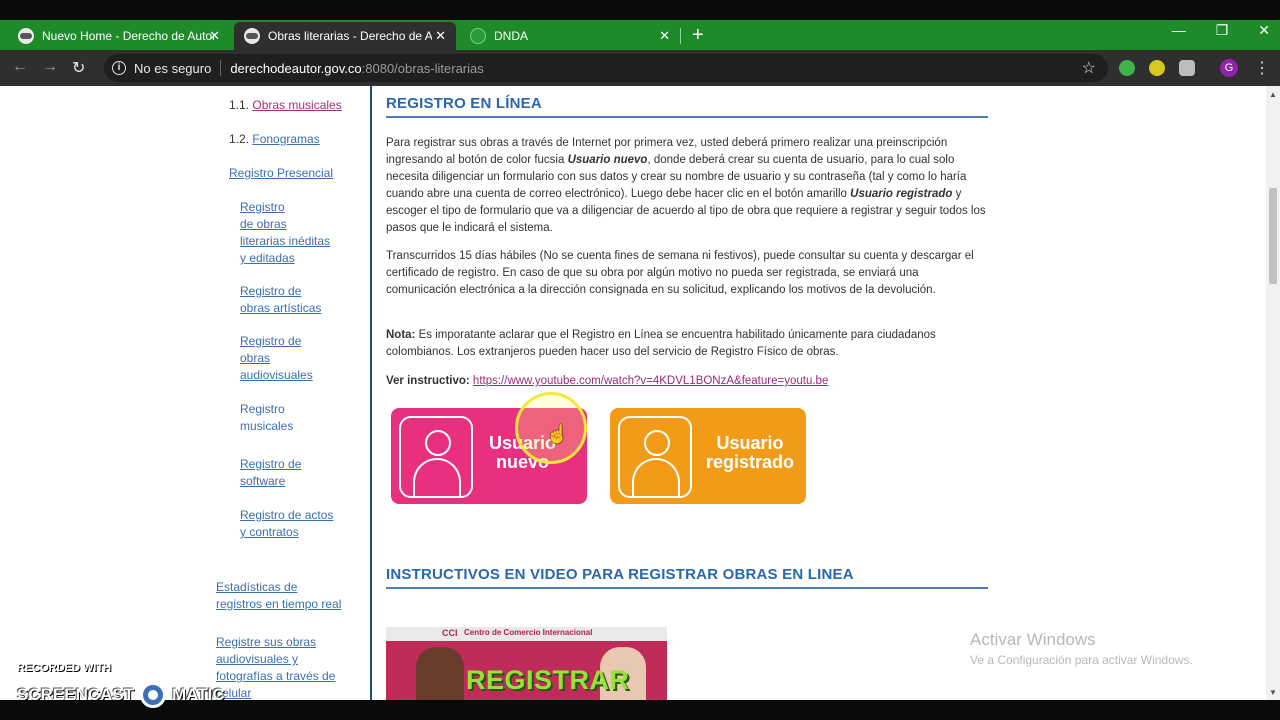  I want to click on site-favicon-icon, so click(26, 36).